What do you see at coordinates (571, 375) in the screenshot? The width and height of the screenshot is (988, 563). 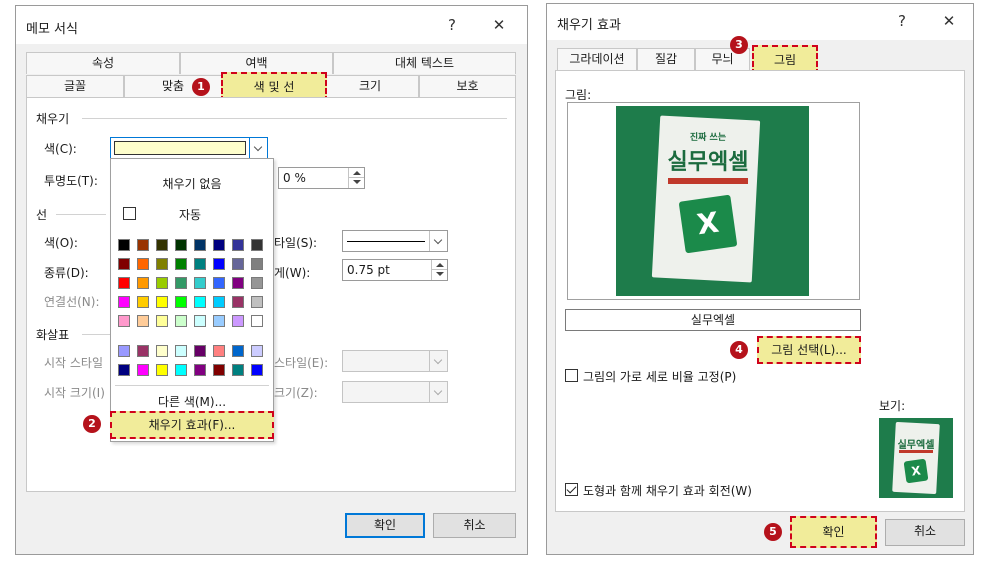 I see `lock-ratio-checkbox` at bounding box center [571, 375].